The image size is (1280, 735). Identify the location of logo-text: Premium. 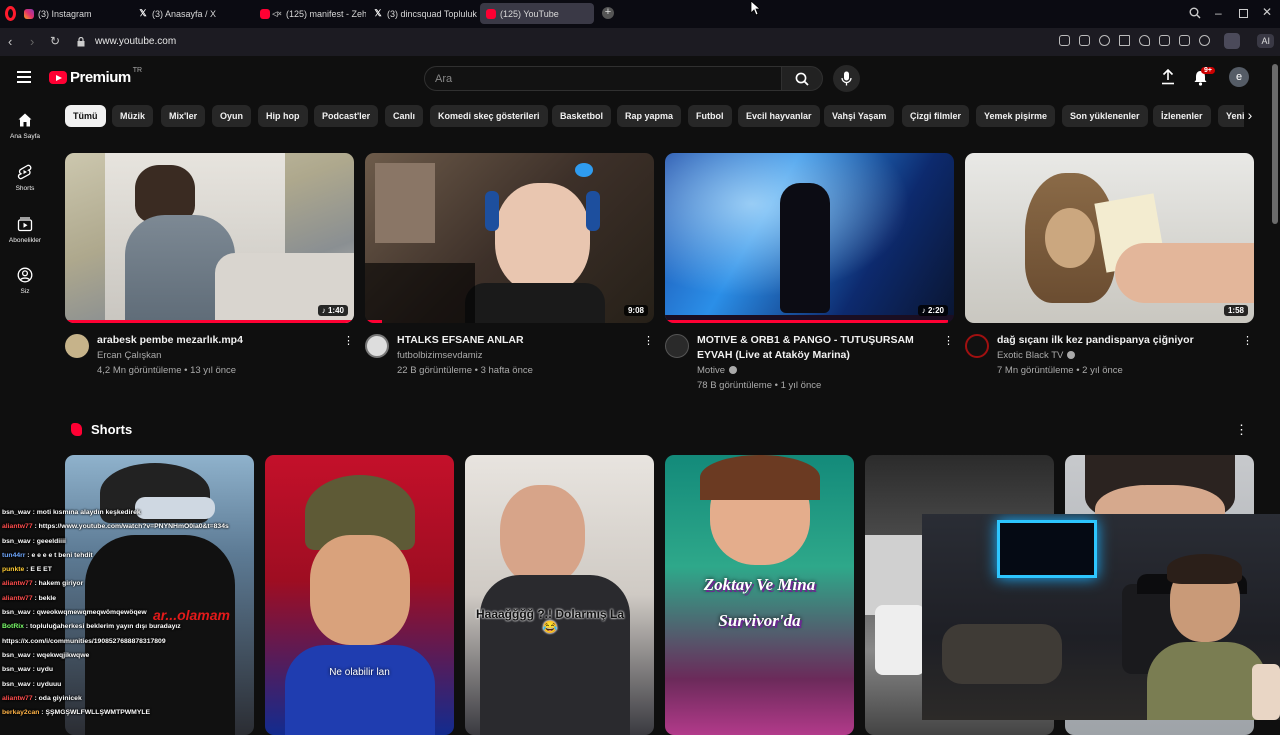
(100, 77).